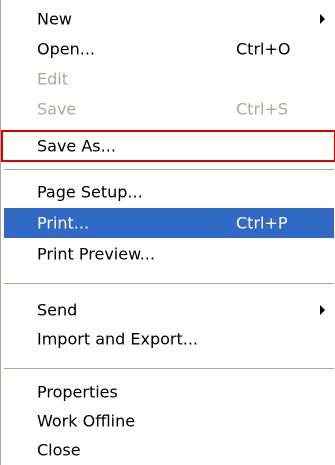  I want to click on menu-item-close: Close, so click(169, 450).